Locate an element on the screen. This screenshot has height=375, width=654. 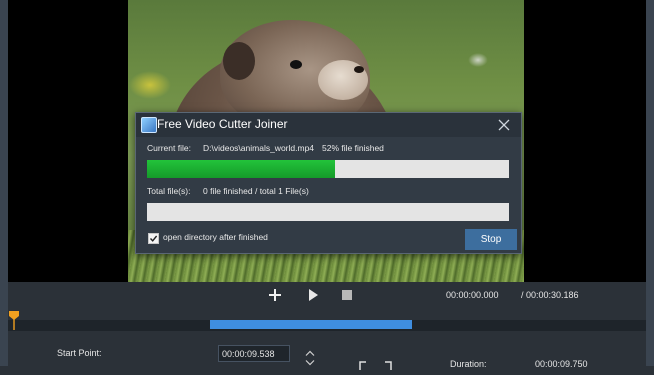
set-end-button is located at coordinates (388, 363).